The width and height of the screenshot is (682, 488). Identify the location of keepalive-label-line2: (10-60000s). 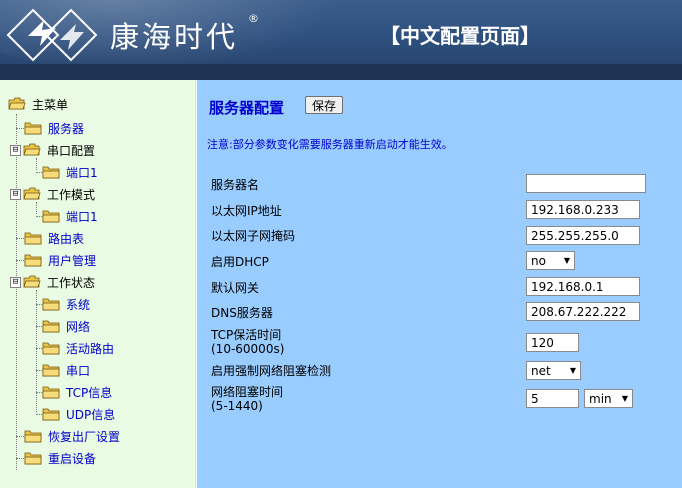
(248, 349).